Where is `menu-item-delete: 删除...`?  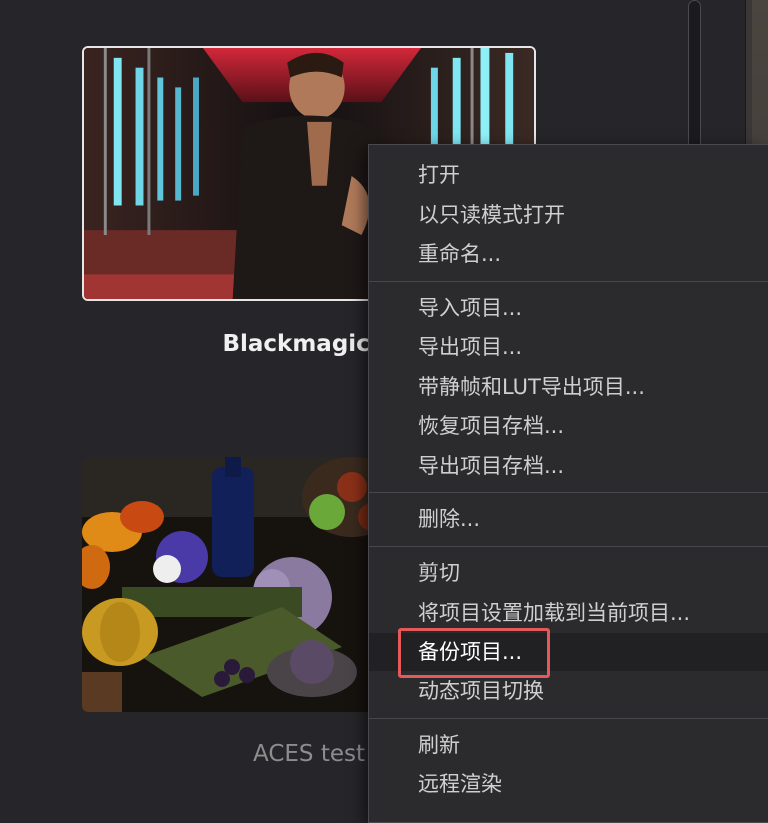 menu-item-delete: 删除... is located at coordinates (568, 519).